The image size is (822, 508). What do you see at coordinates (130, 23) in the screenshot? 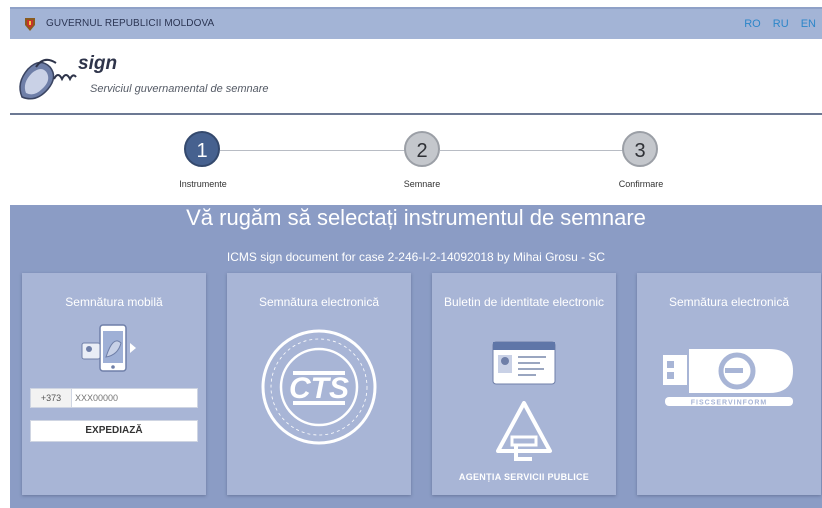
I see `government-title: GUVERNUL REPUBLICII MOLDOVA` at bounding box center [130, 23].